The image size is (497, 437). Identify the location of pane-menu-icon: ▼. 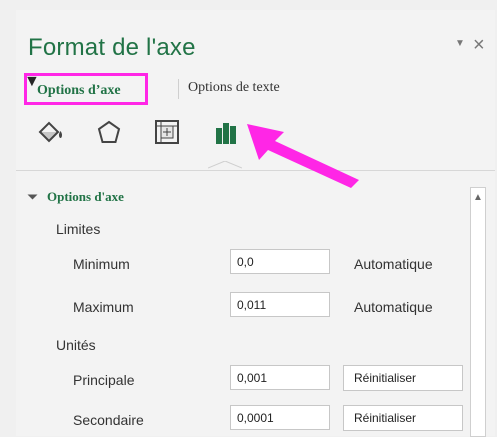
(460, 43).